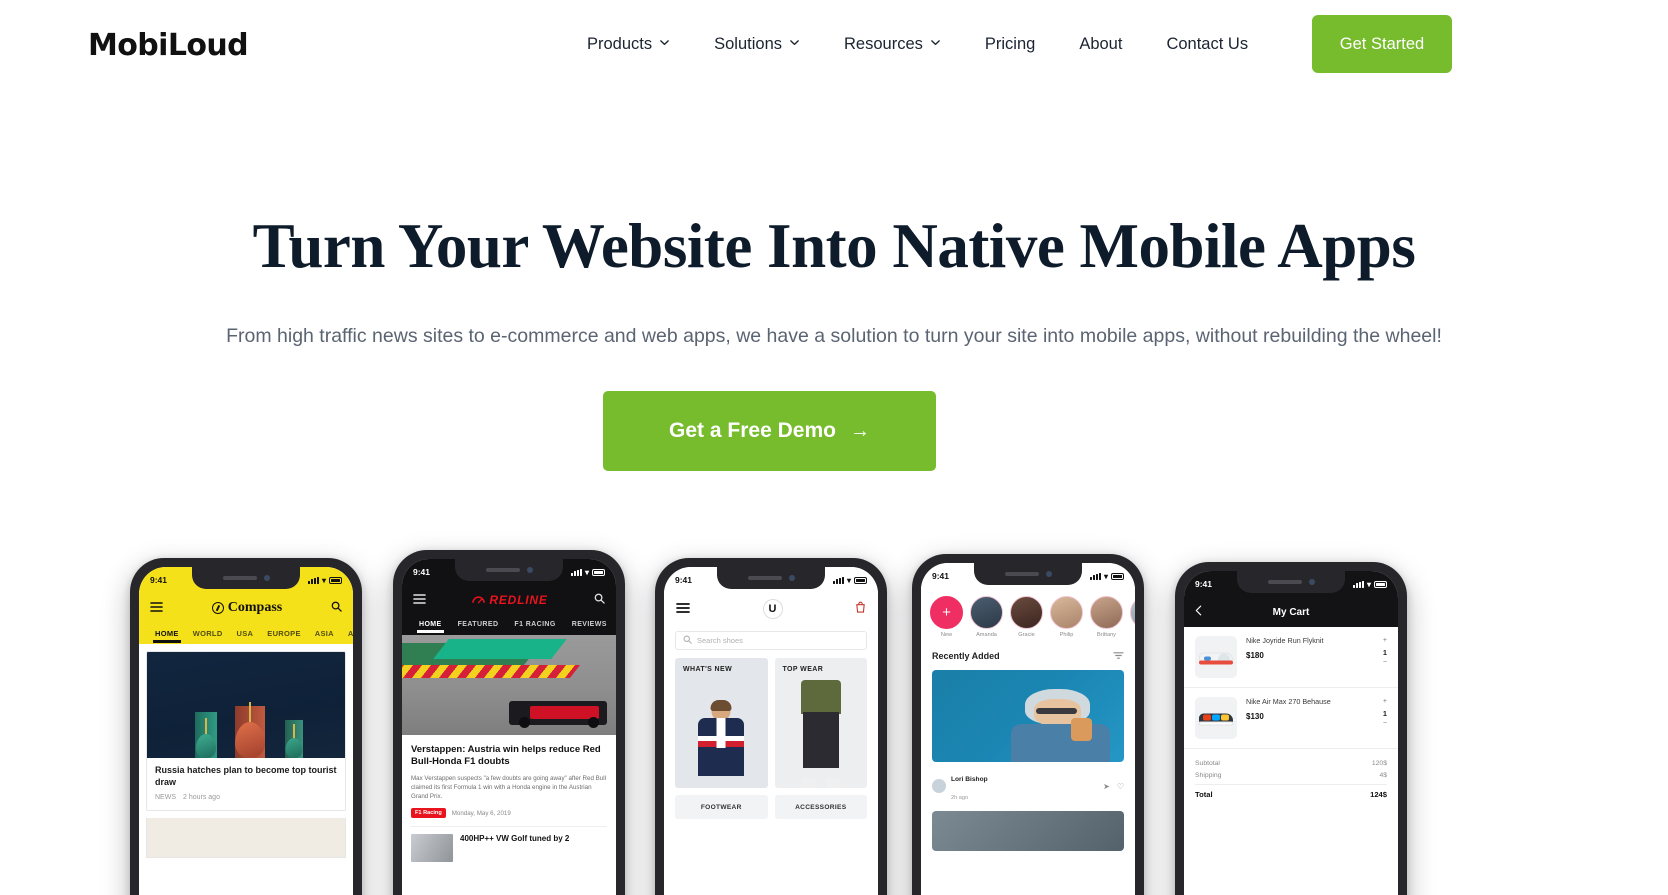  What do you see at coordinates (771, 640) in the screenshot?
I see `search-input: Search shoes` at bounding box center [771, 640].